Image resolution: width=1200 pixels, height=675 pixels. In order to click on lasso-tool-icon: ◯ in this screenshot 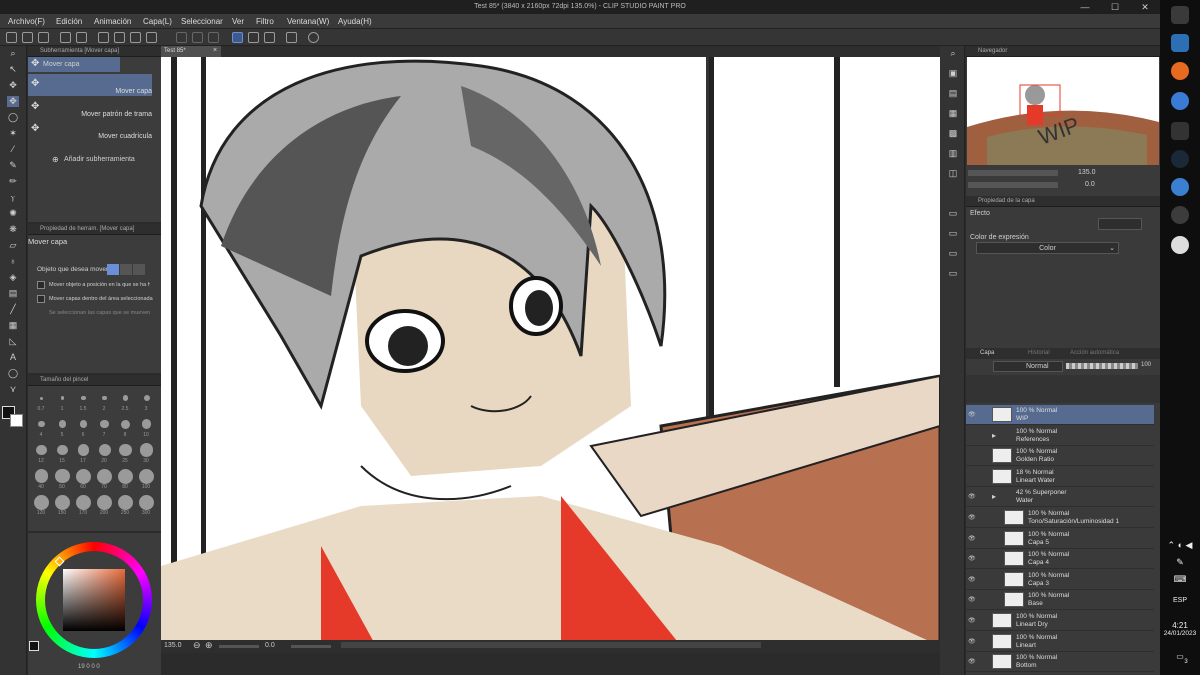, I will do `click(13, 117)`.